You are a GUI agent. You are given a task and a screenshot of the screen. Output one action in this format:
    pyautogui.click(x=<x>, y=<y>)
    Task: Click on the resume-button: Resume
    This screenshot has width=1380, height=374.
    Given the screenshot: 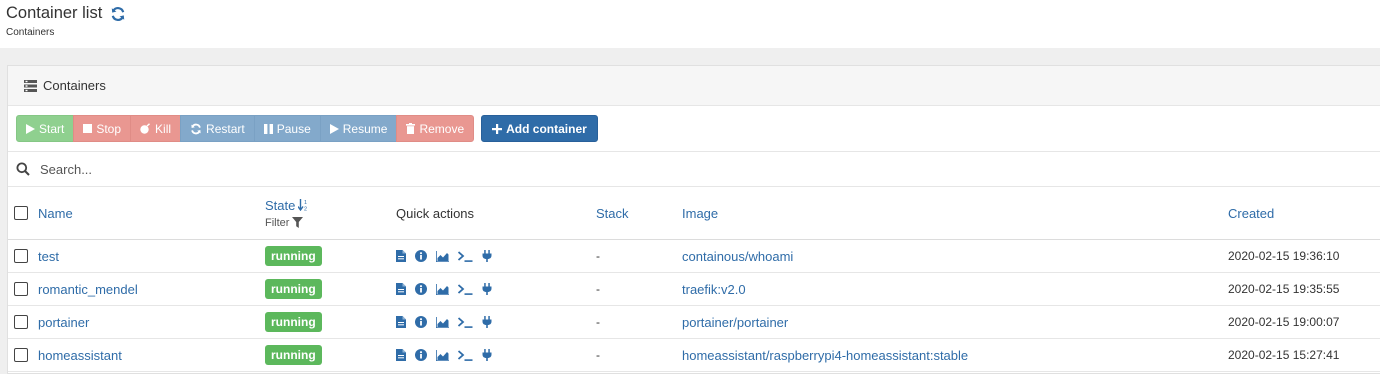 What is the action you would take?
    pyautogui.click(x=358, y=128)
    